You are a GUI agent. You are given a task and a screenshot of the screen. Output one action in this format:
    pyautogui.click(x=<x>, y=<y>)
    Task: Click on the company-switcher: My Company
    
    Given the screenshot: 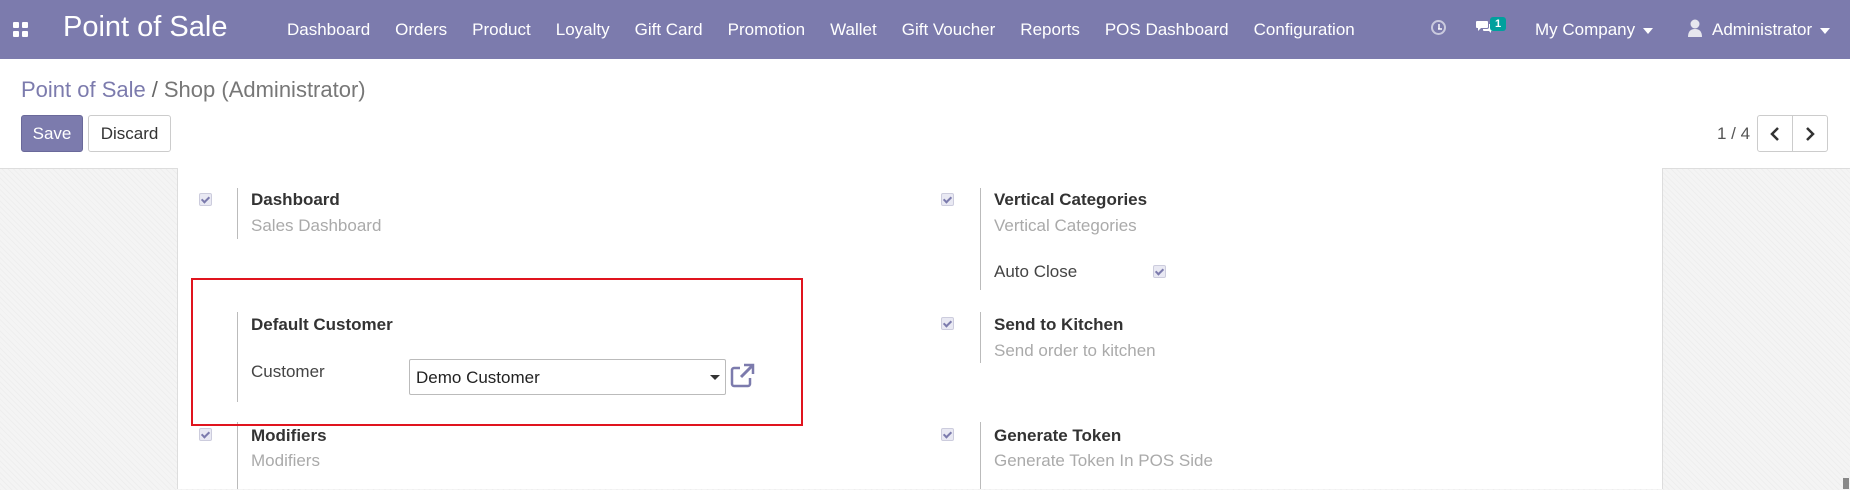 What is the action you would take?
    pyautogui.click(x=1594, y=30)
    